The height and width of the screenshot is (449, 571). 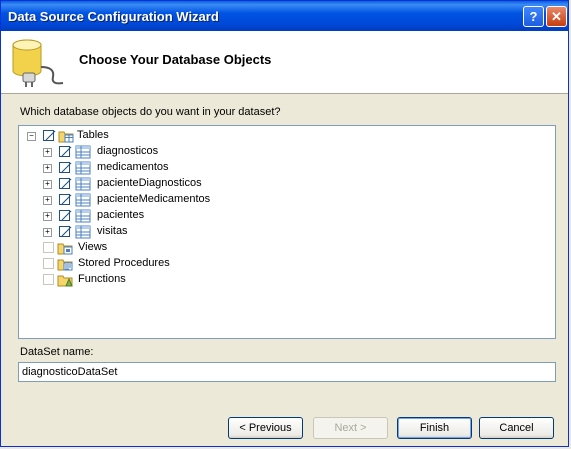 What do you see at coordinates (434, 428) in the screenshot?
I see `finish-button: Finish` at bounding box center [434, 428].